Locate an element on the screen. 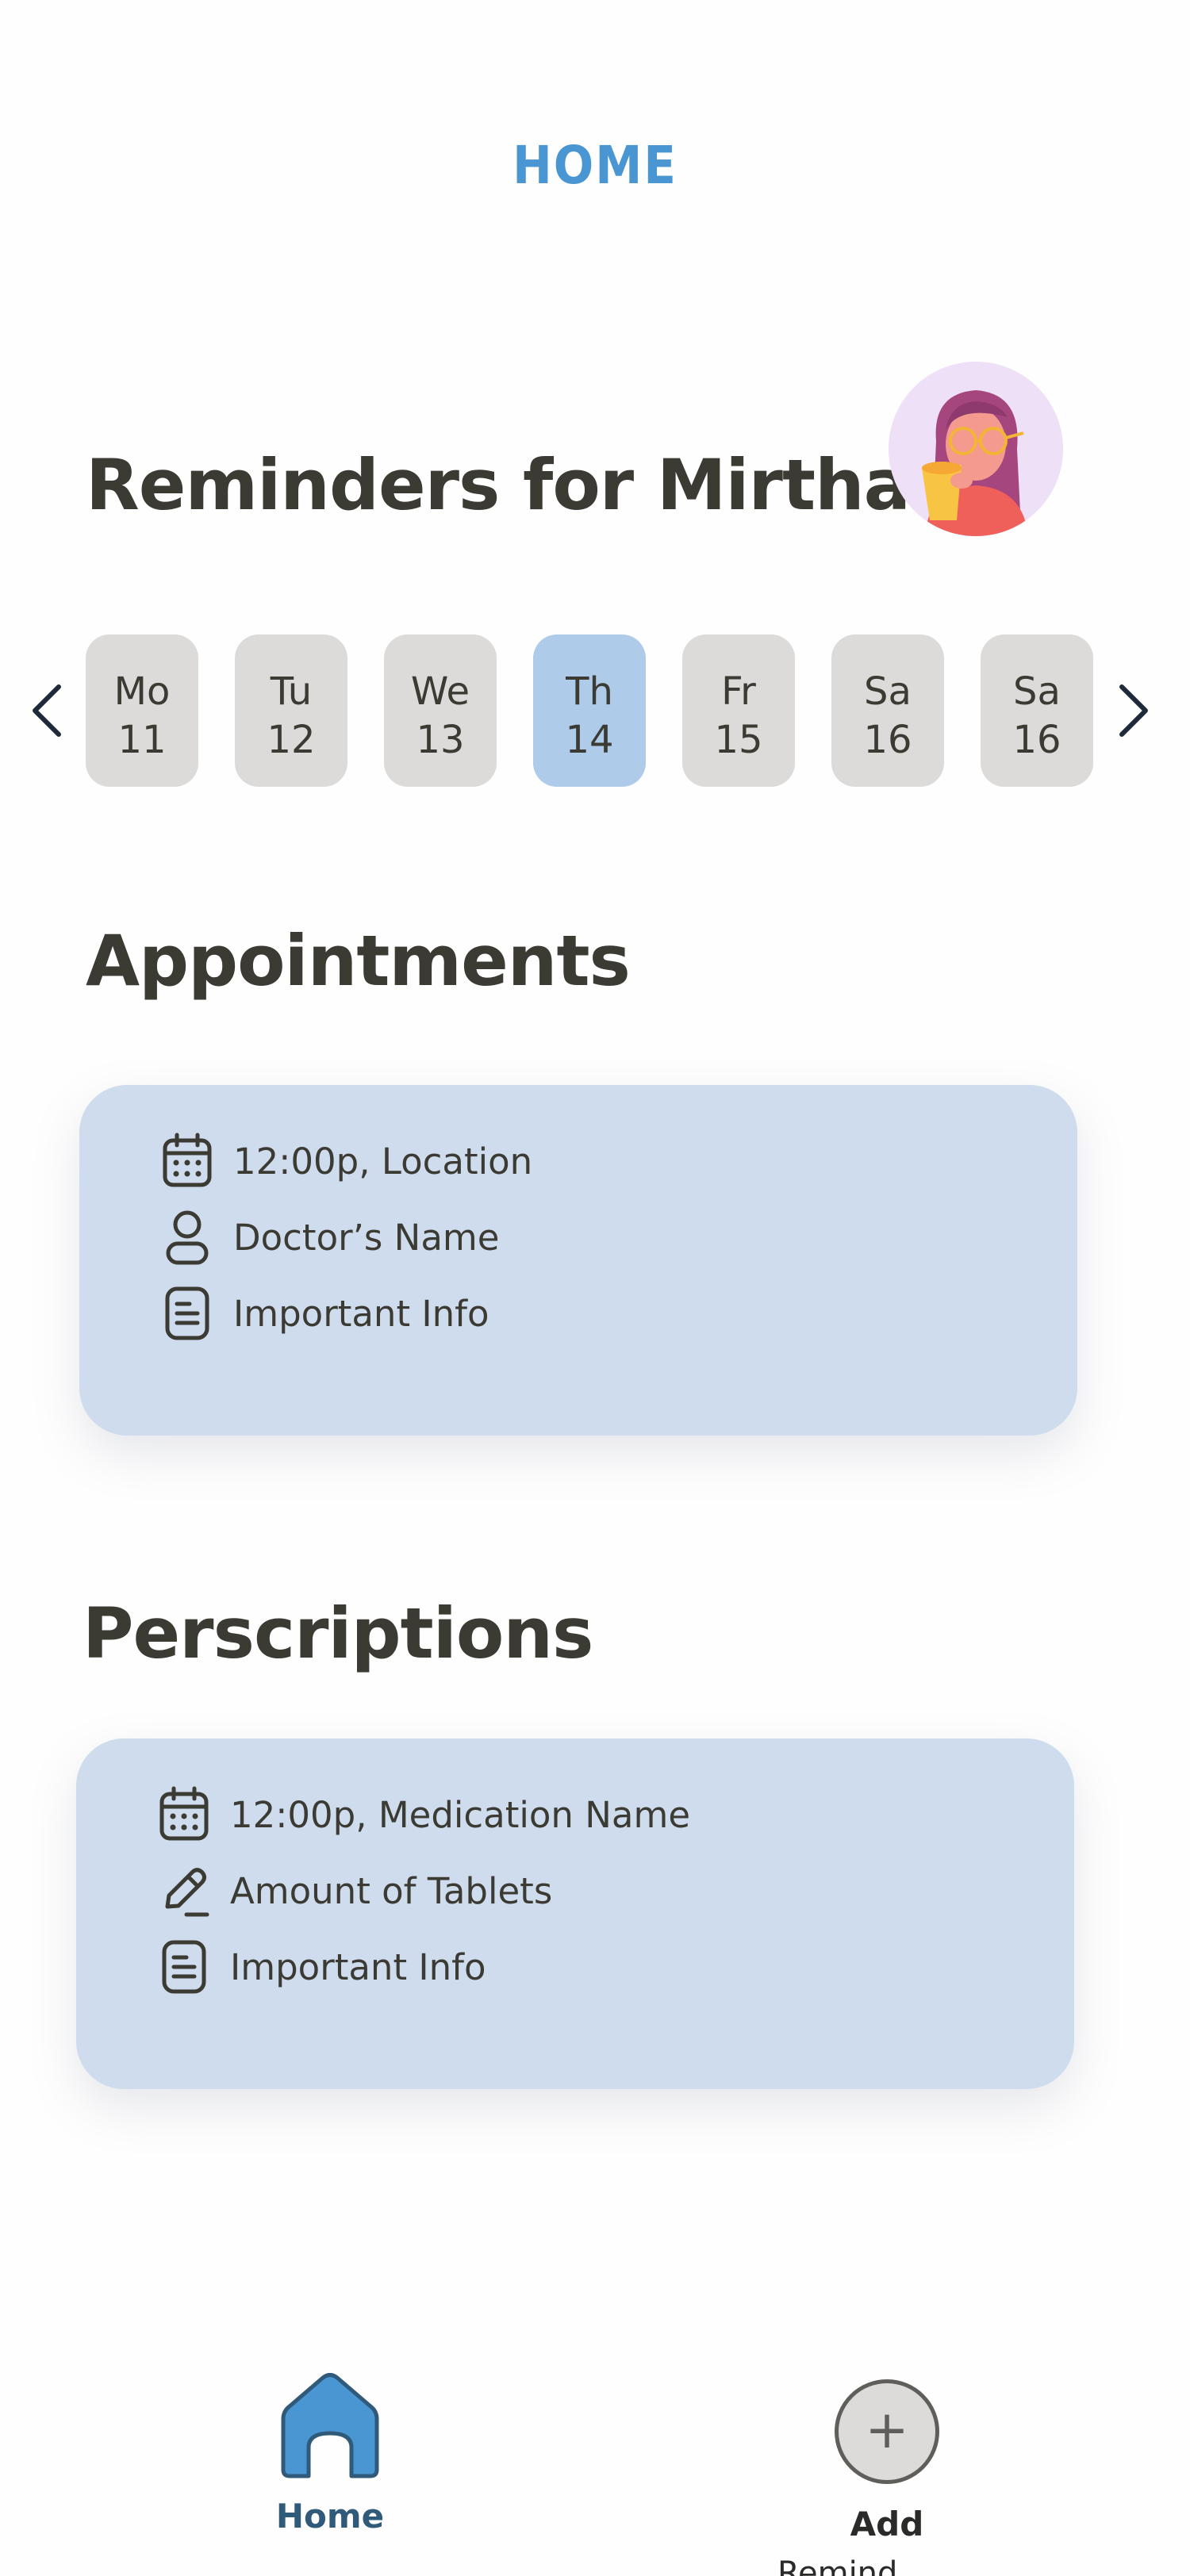 Image resolution: width=1190 pixels, height=2576 pixels. day-th-14-selected: Th 14 is located at coordinates (589, 710).